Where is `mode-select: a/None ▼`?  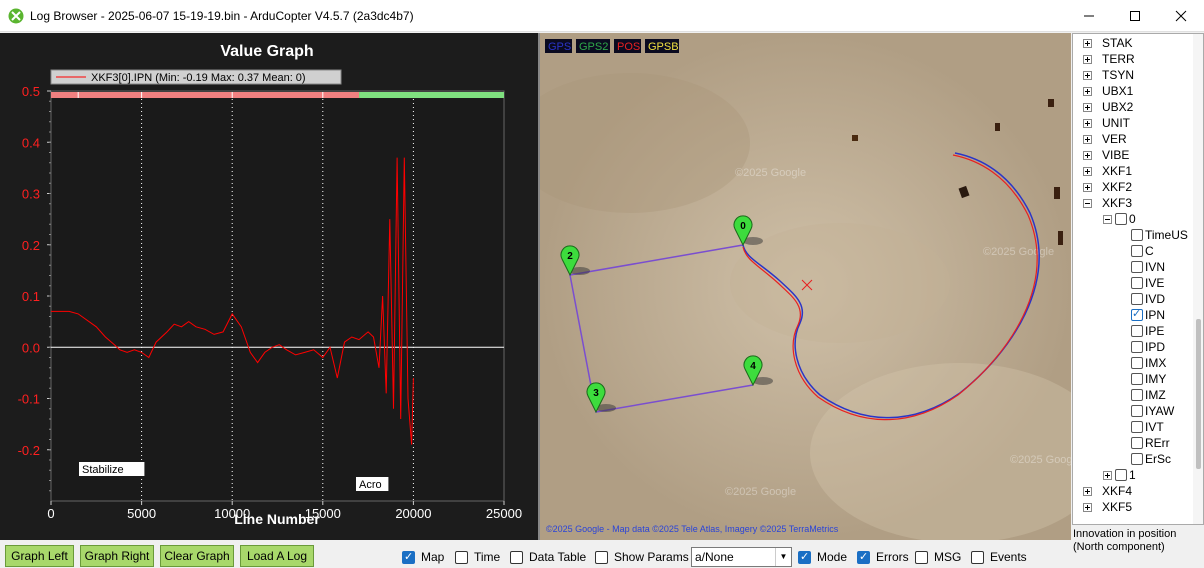 mode-select: a/None ▼ is located at coordinates (741, 557).